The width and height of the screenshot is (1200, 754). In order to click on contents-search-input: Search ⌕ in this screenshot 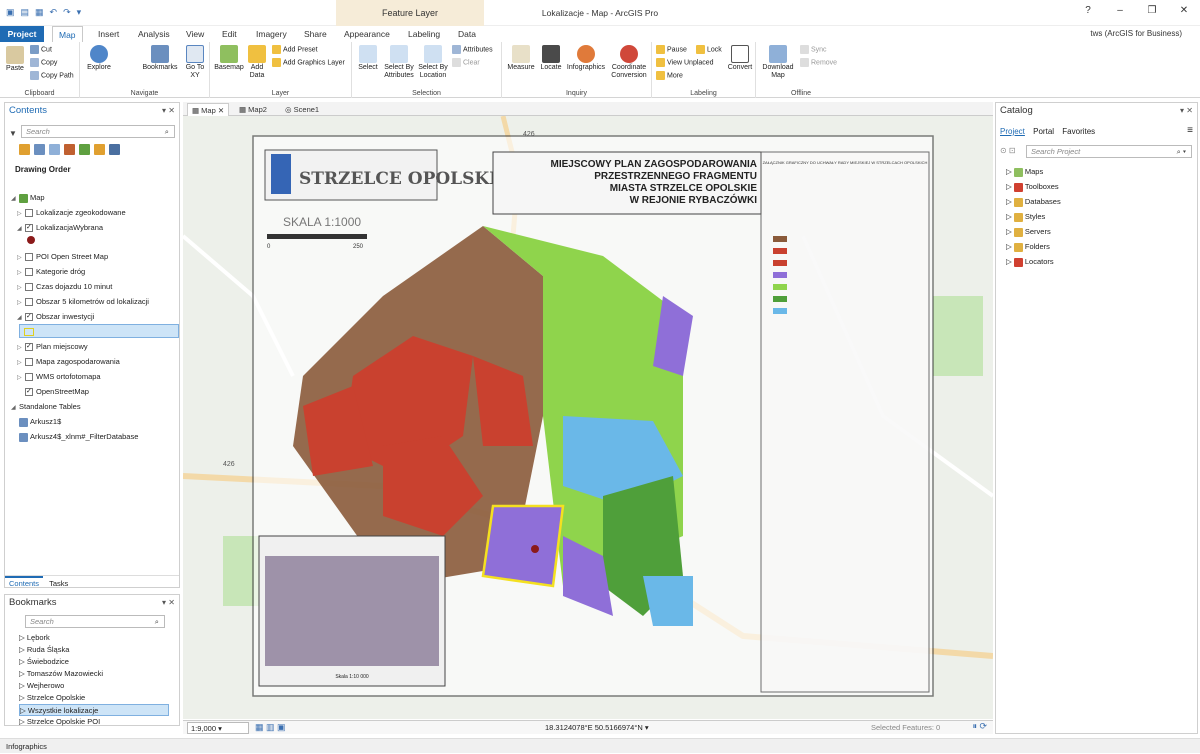, I will do `click(98, 131)`.